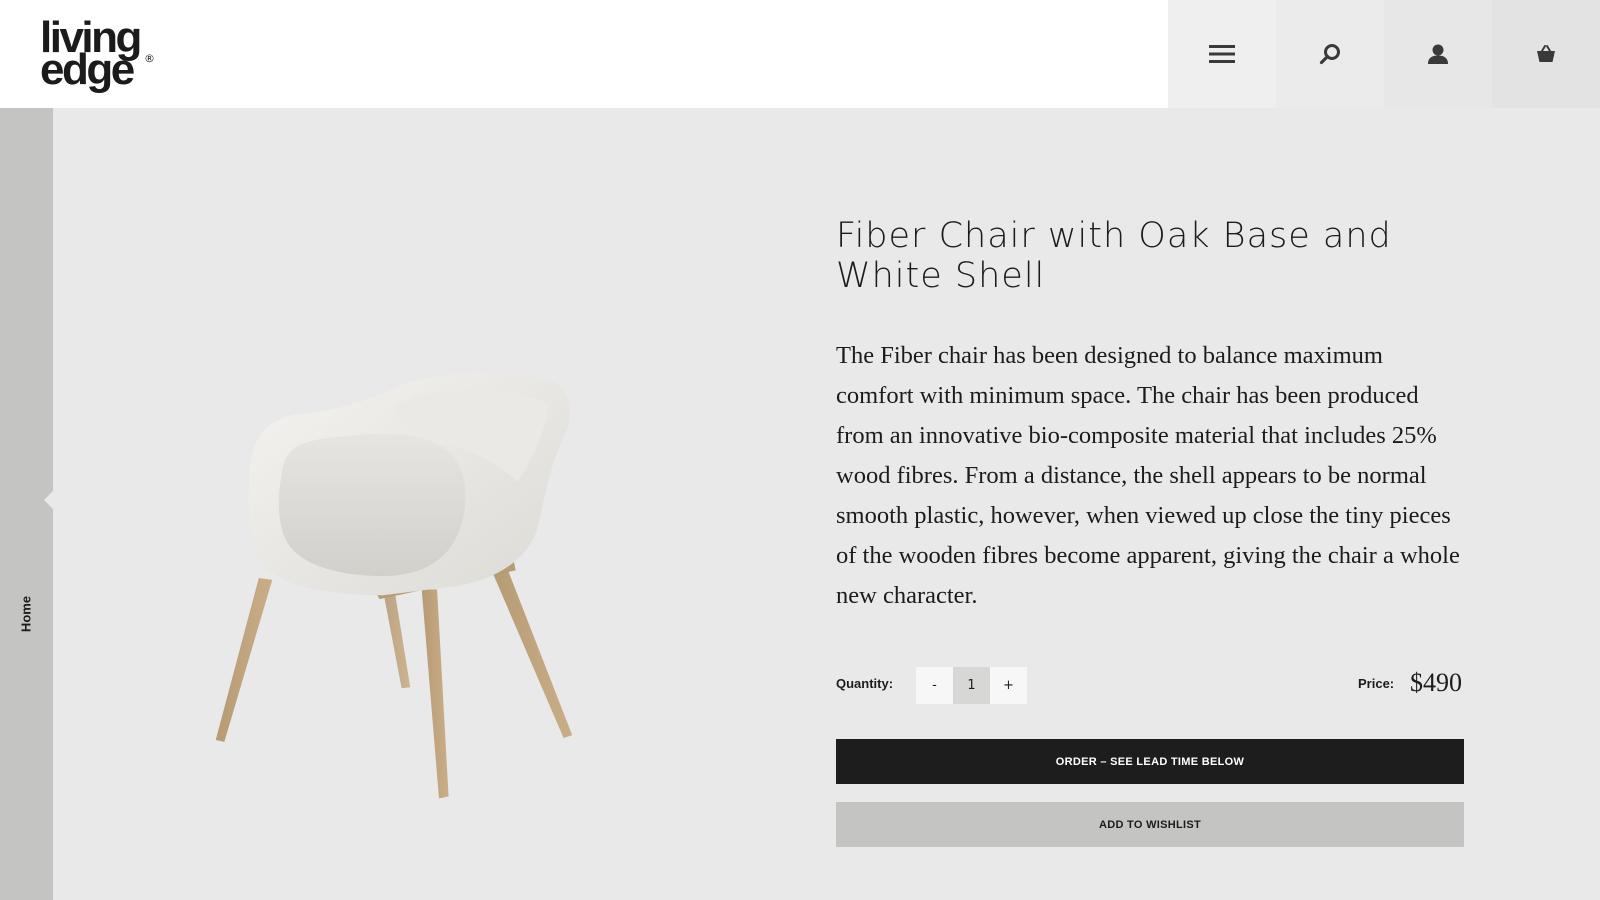  I want to click on cart-button, so click(1546, 54).